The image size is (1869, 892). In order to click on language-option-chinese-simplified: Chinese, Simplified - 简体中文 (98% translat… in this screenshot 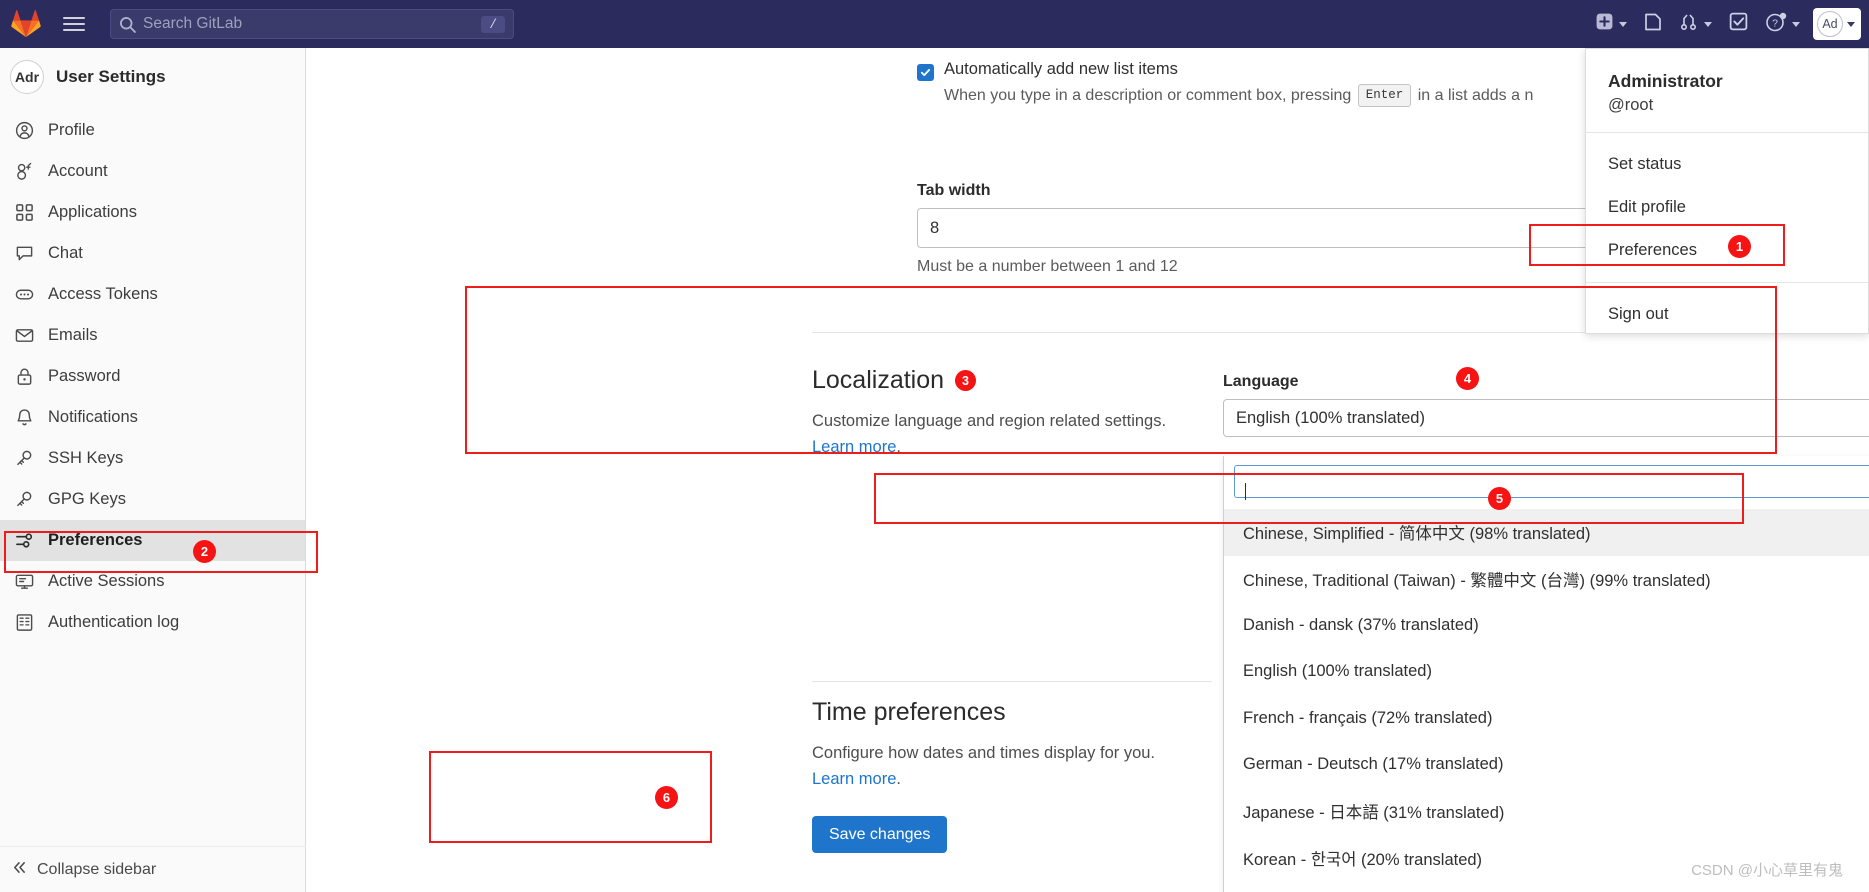, I will do `click(1546, 532)`.